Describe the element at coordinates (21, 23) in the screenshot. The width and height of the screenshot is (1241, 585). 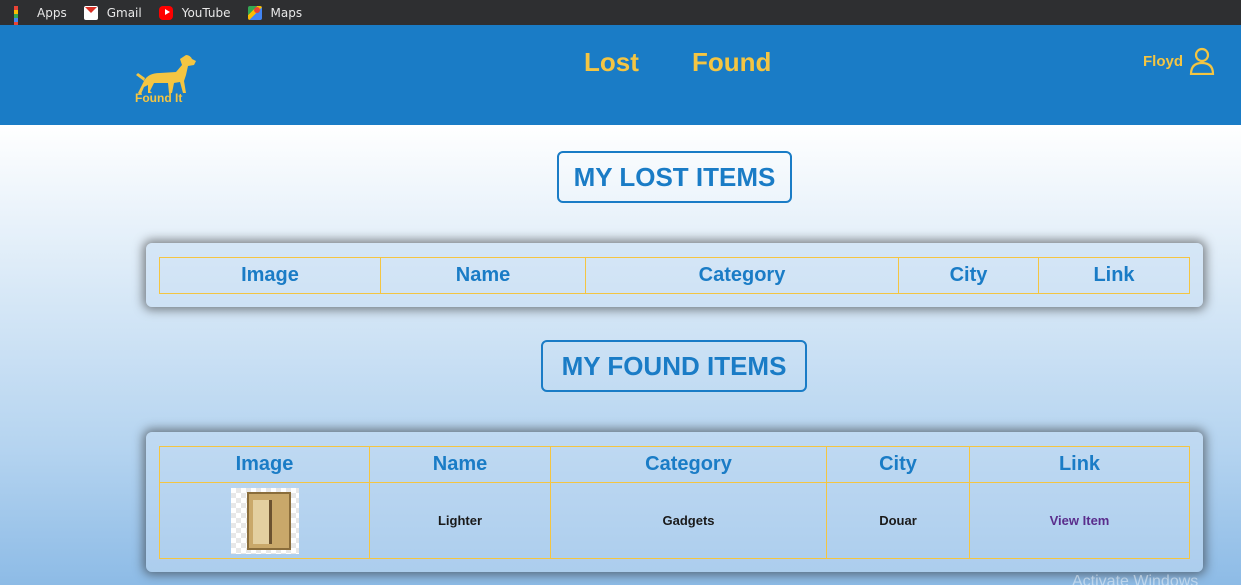
I see `apps-grid-icon` at that location.